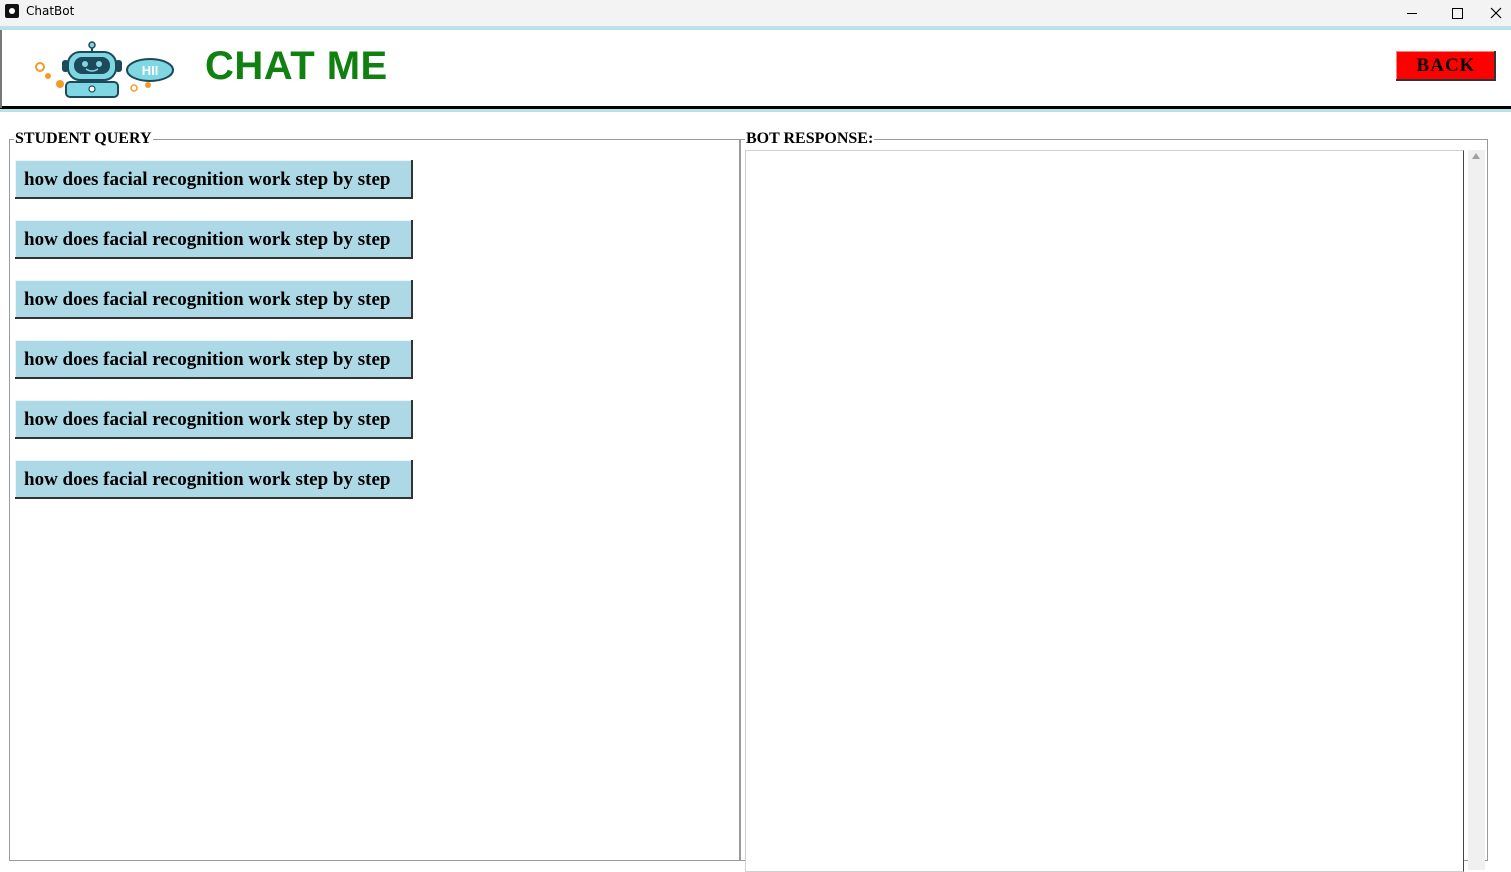  I want to click on window-titlebar: ChatBot, so click(755, 15).